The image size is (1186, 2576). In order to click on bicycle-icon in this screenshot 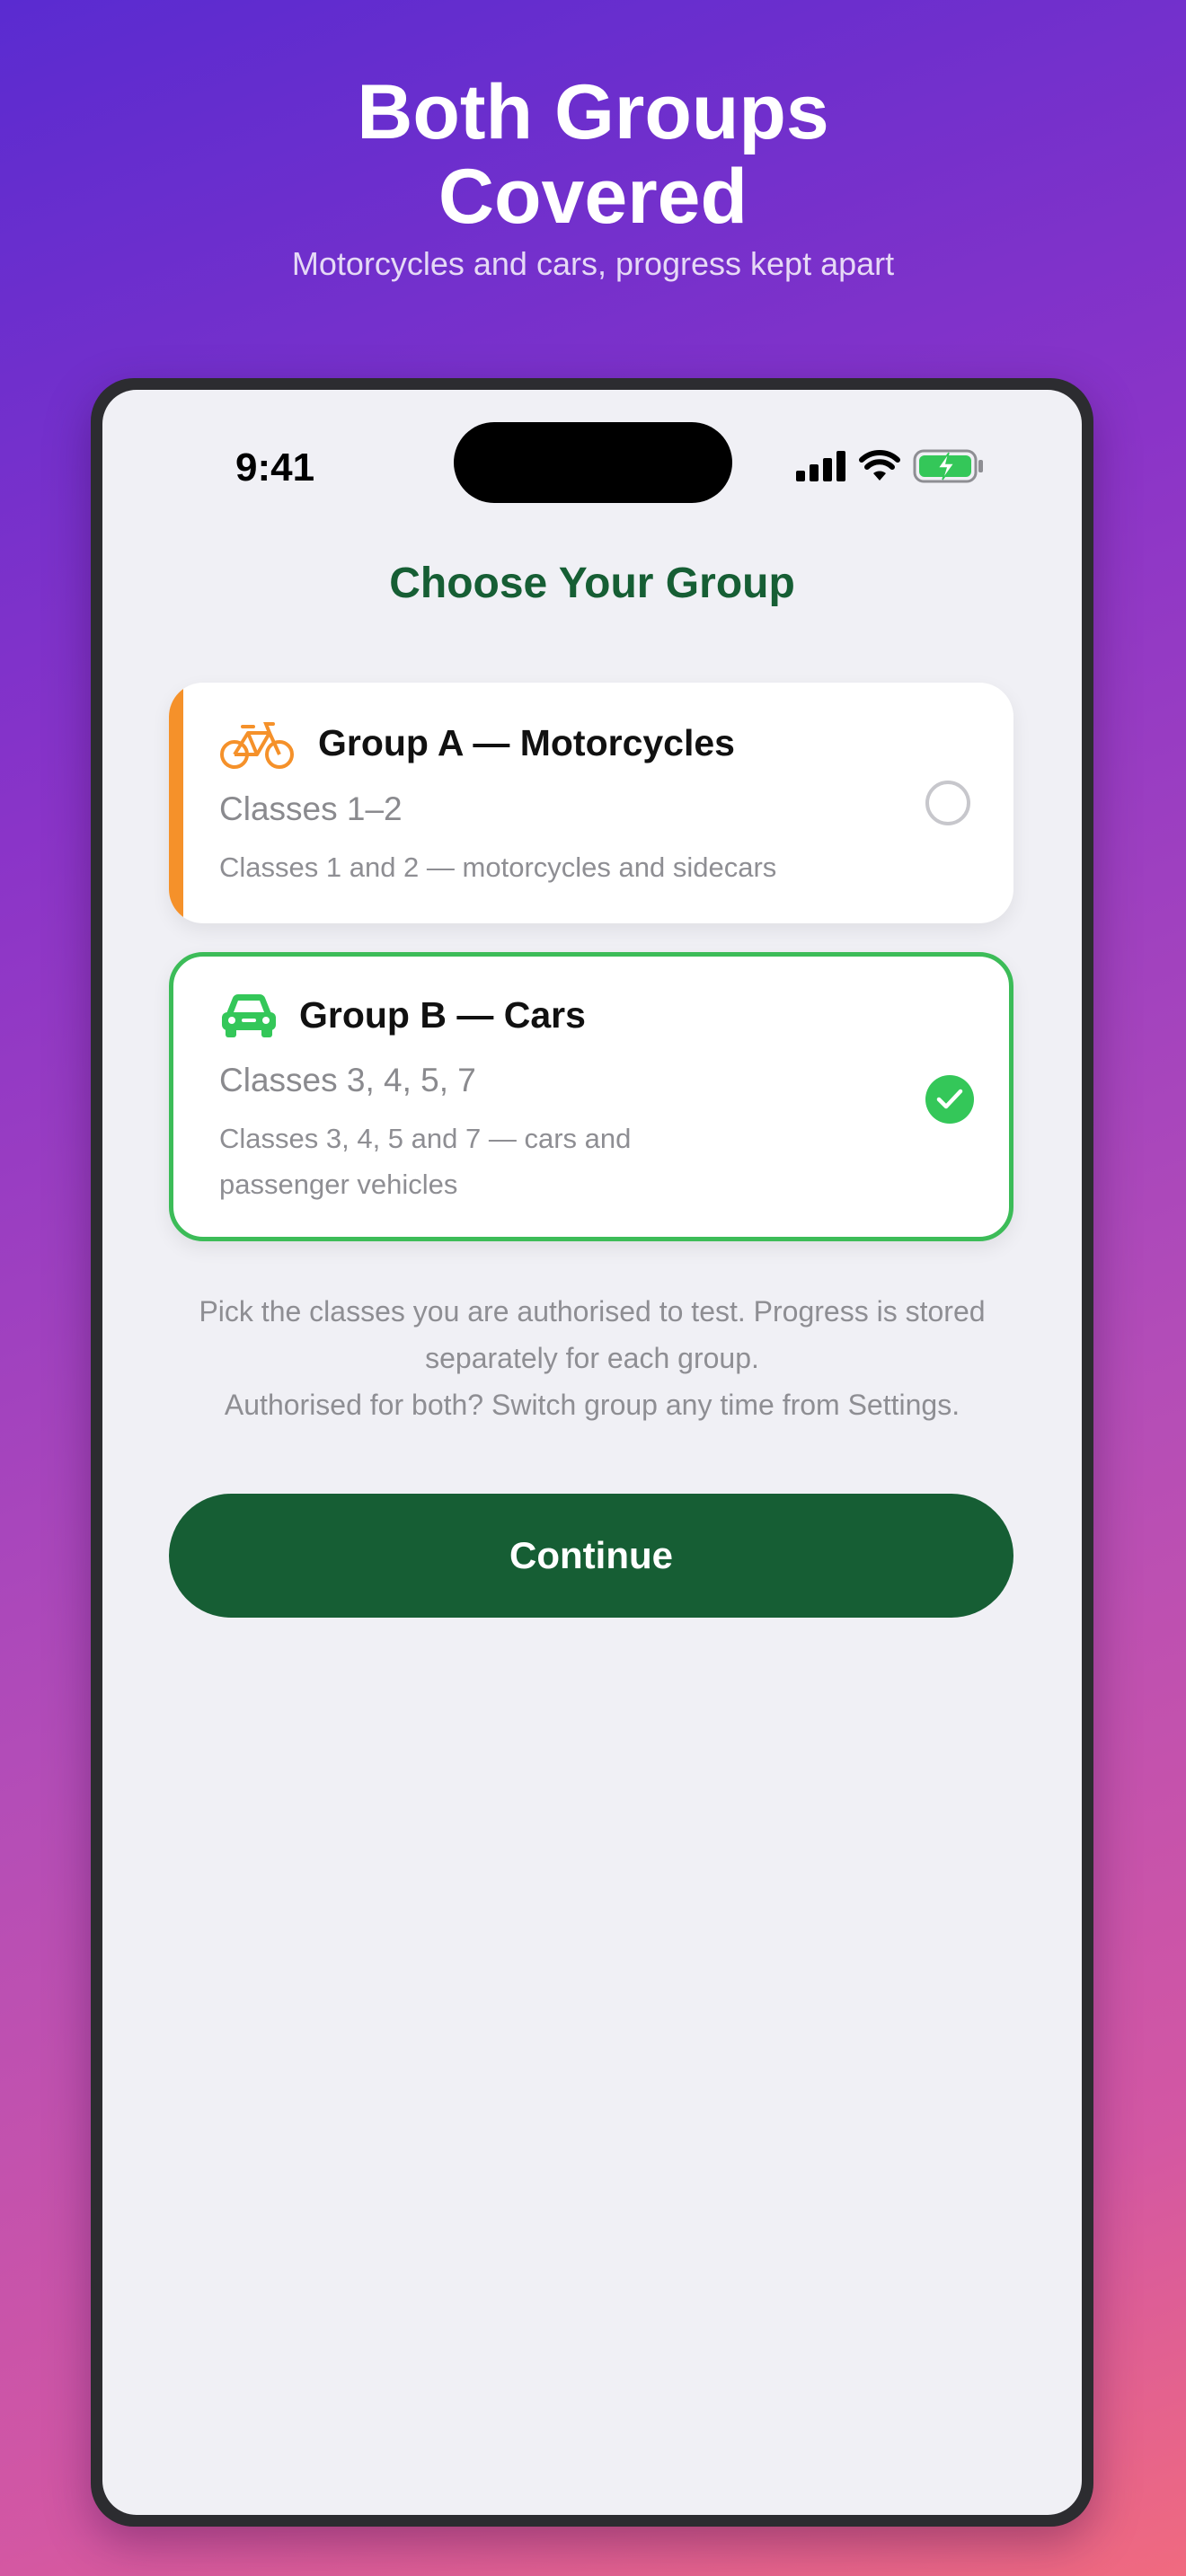, I will do `click(257, 745)`.